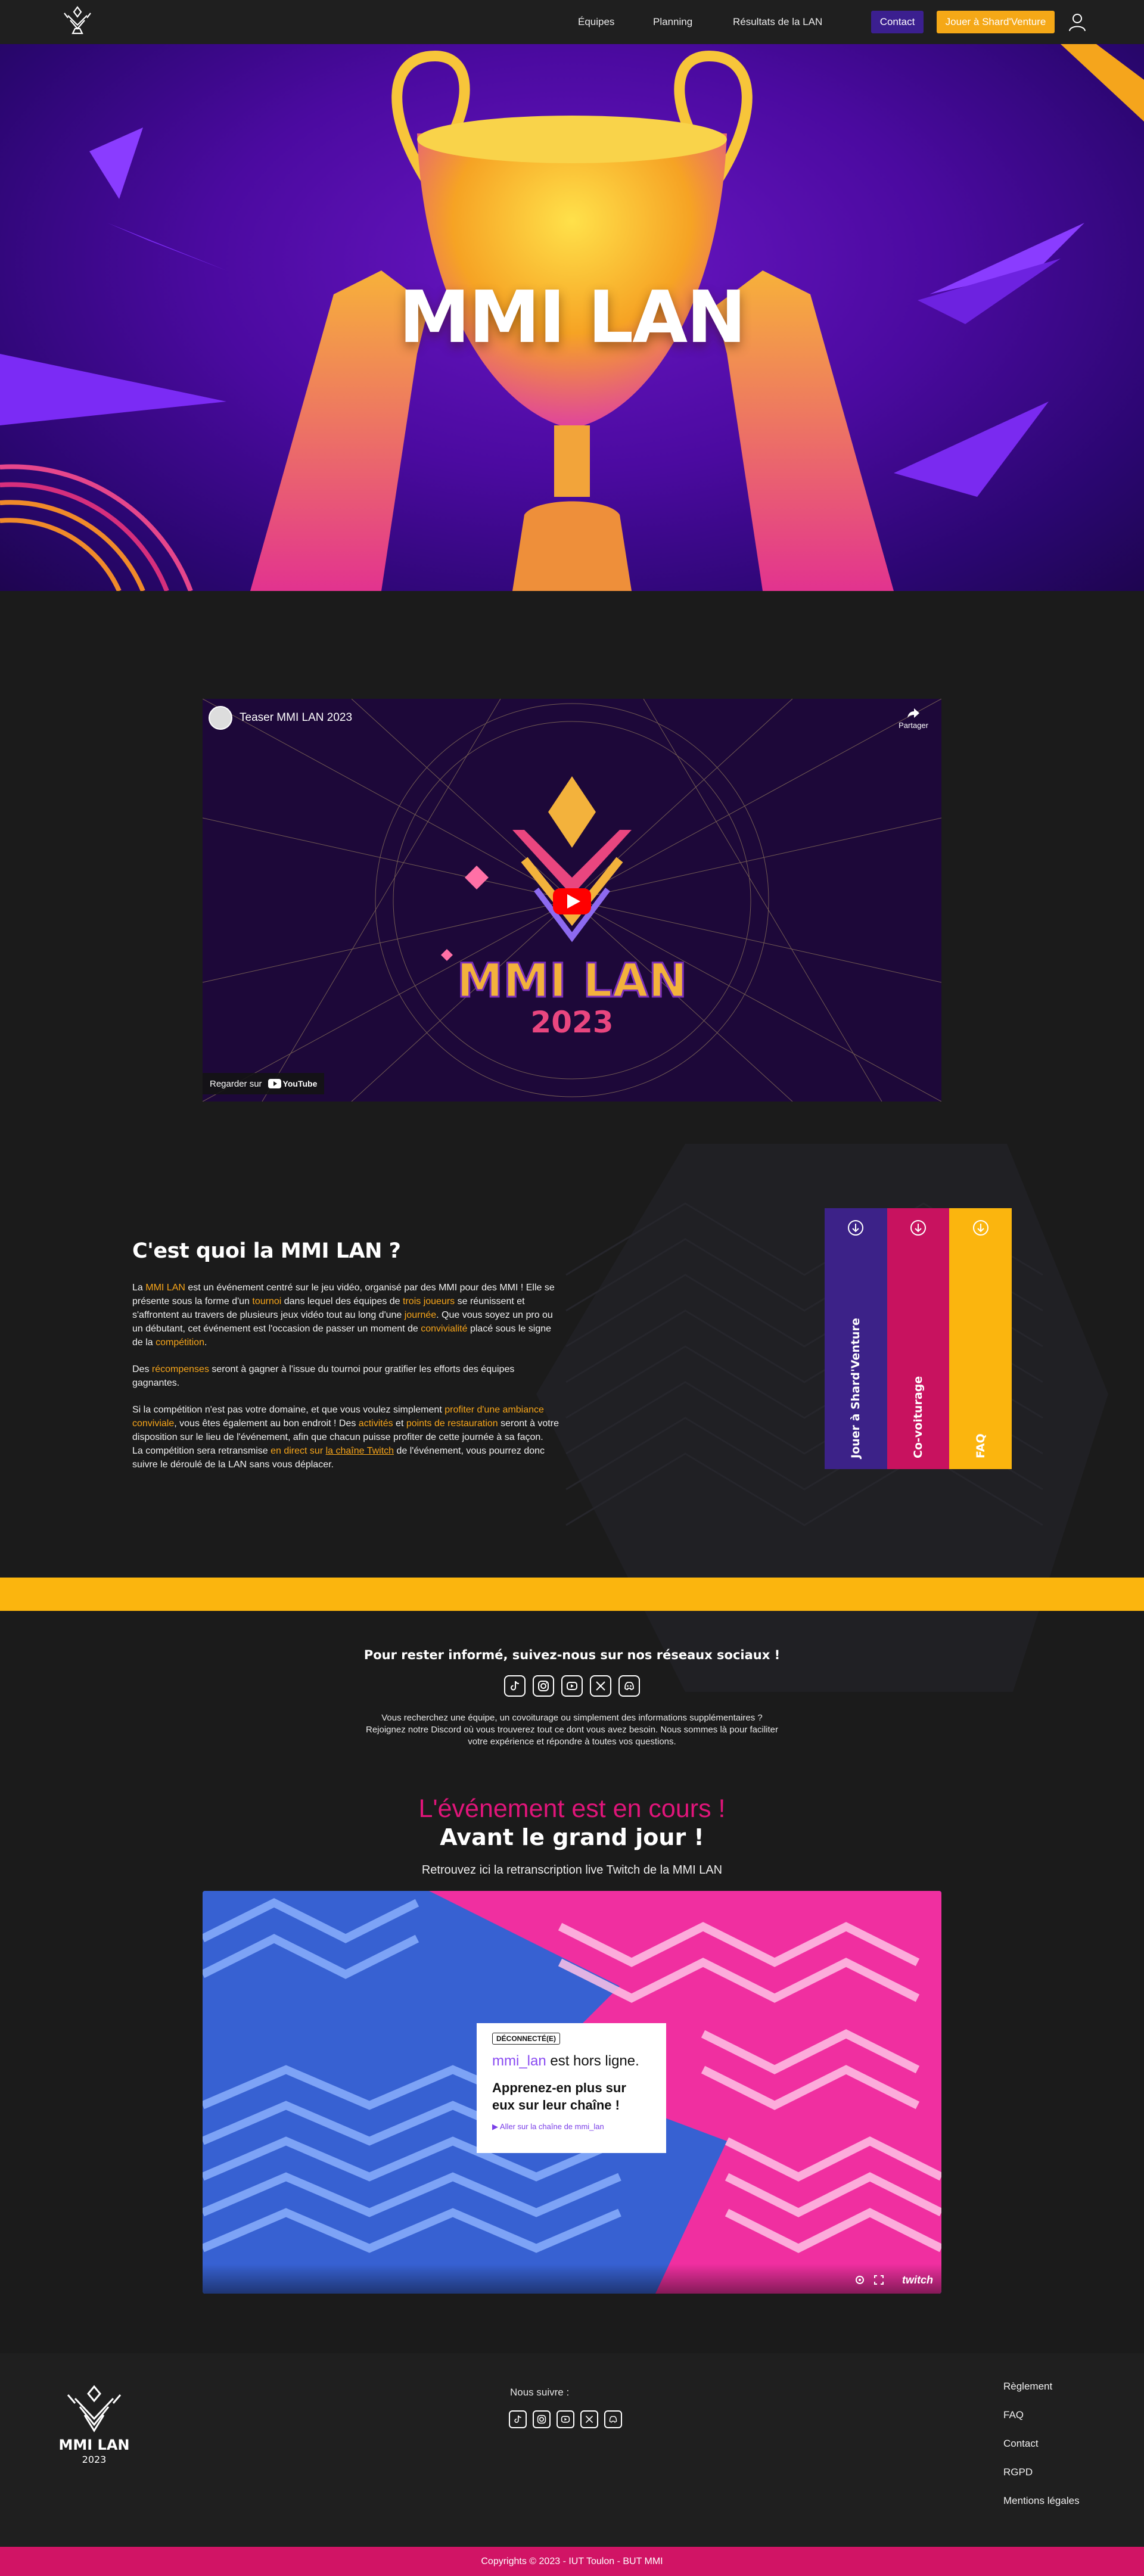 Image resolution: width=1144 pixels, height=2576 pixels. What do you see at coordinates (913, 713) in the screenshot?
I see `share-icon` at bounding box center [913, 713].